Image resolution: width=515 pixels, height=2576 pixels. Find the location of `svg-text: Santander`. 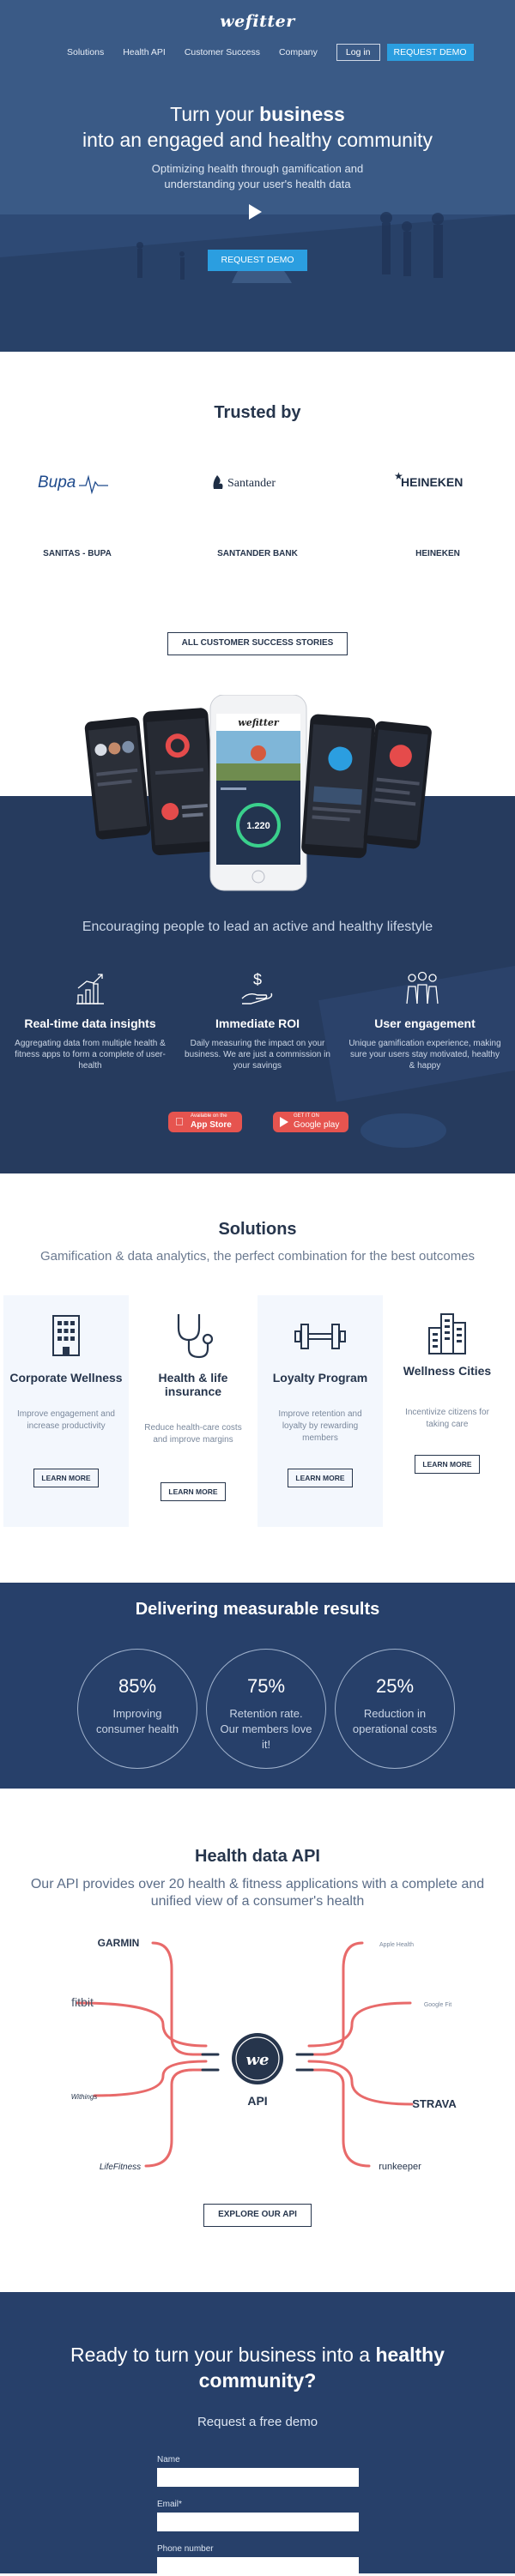

svg-text: Santander is located at coordinates (251, 483).